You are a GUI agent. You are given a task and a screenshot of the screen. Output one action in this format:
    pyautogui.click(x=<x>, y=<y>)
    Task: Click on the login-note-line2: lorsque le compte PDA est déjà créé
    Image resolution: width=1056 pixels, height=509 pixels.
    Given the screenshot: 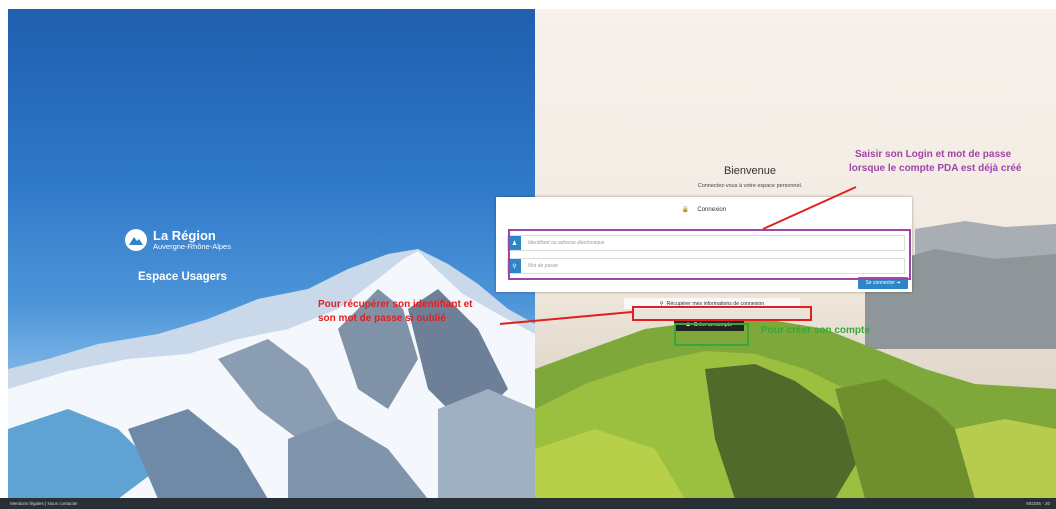 What is the action you would take?
    pyautogui.click(x=935, y=168)
    